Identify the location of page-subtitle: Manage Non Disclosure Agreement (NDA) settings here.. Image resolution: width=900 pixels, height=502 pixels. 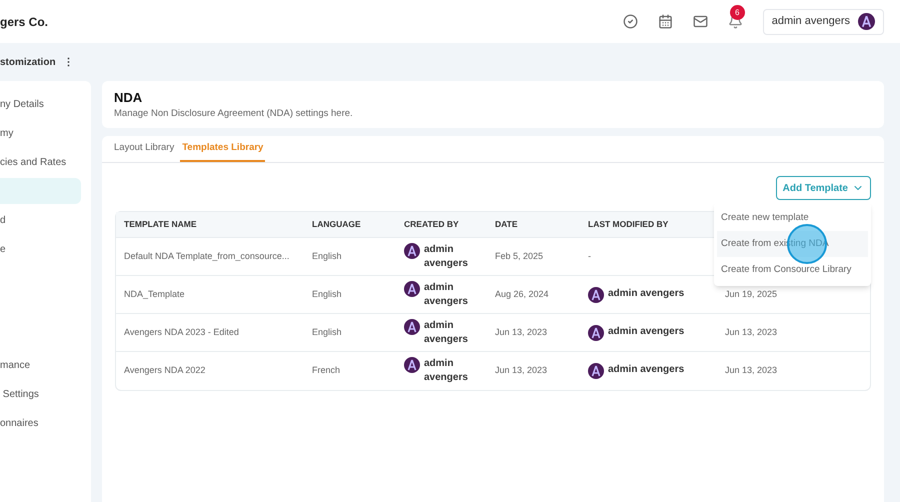
(234, 114).